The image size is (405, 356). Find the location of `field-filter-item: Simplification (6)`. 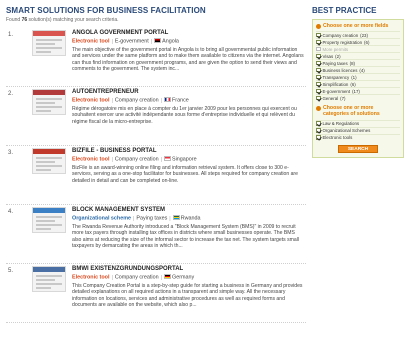

field-filter-item: Simplification (6) is located at coordinates (358, 83).